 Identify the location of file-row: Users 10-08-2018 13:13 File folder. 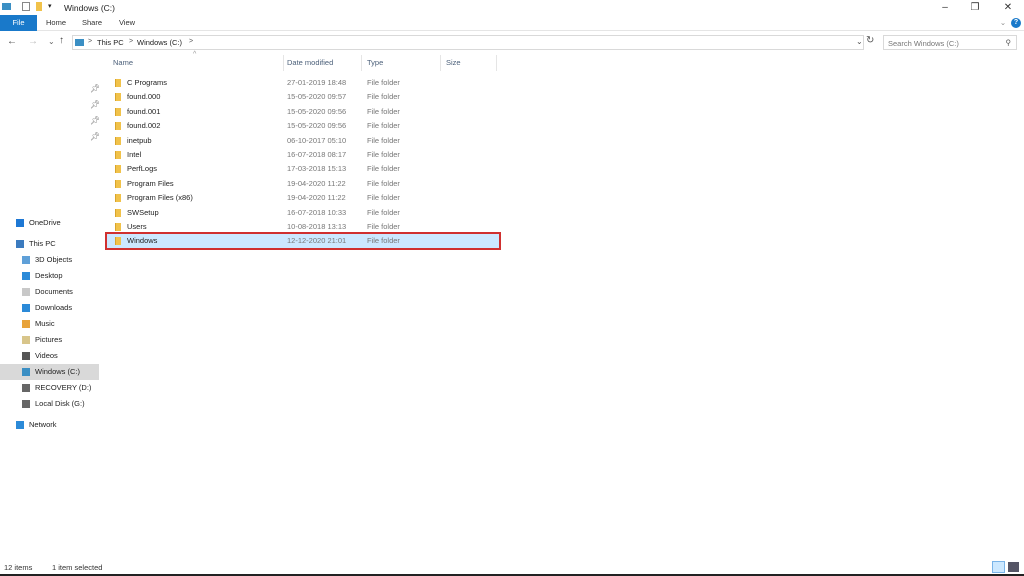
(303, 227).